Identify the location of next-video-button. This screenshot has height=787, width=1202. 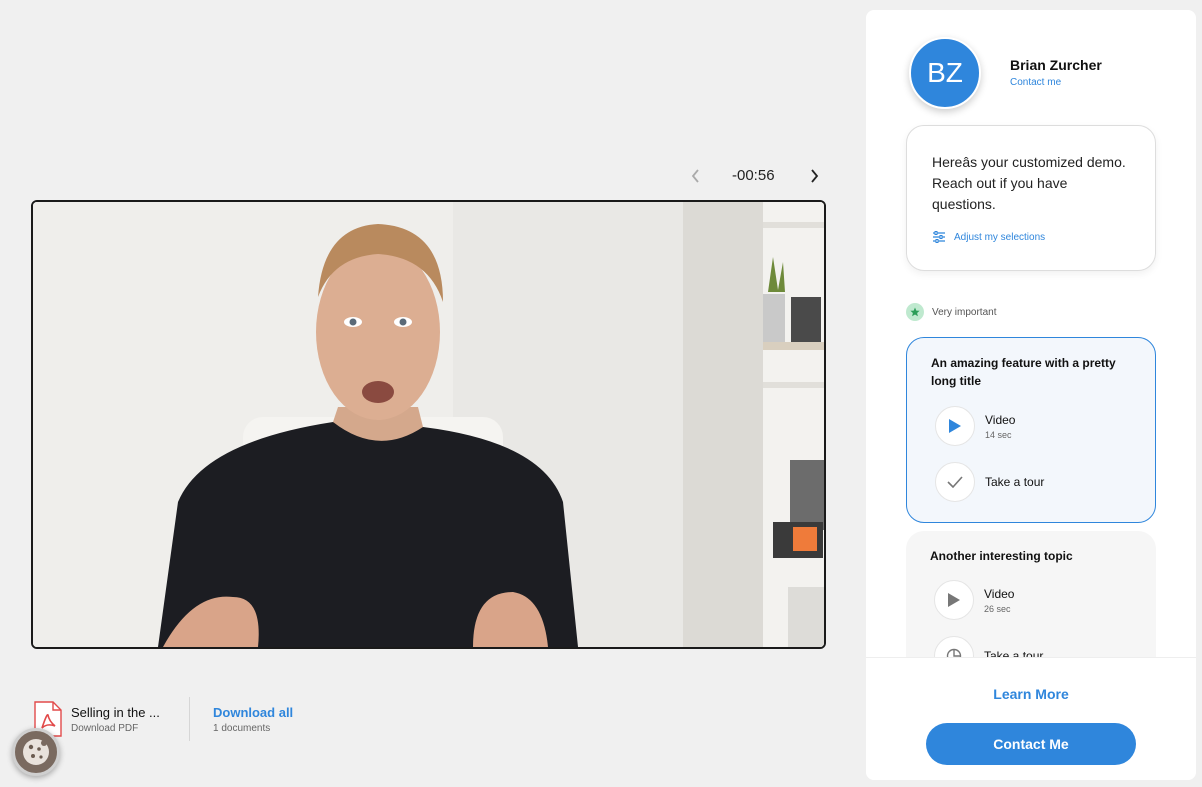
(814, 176).